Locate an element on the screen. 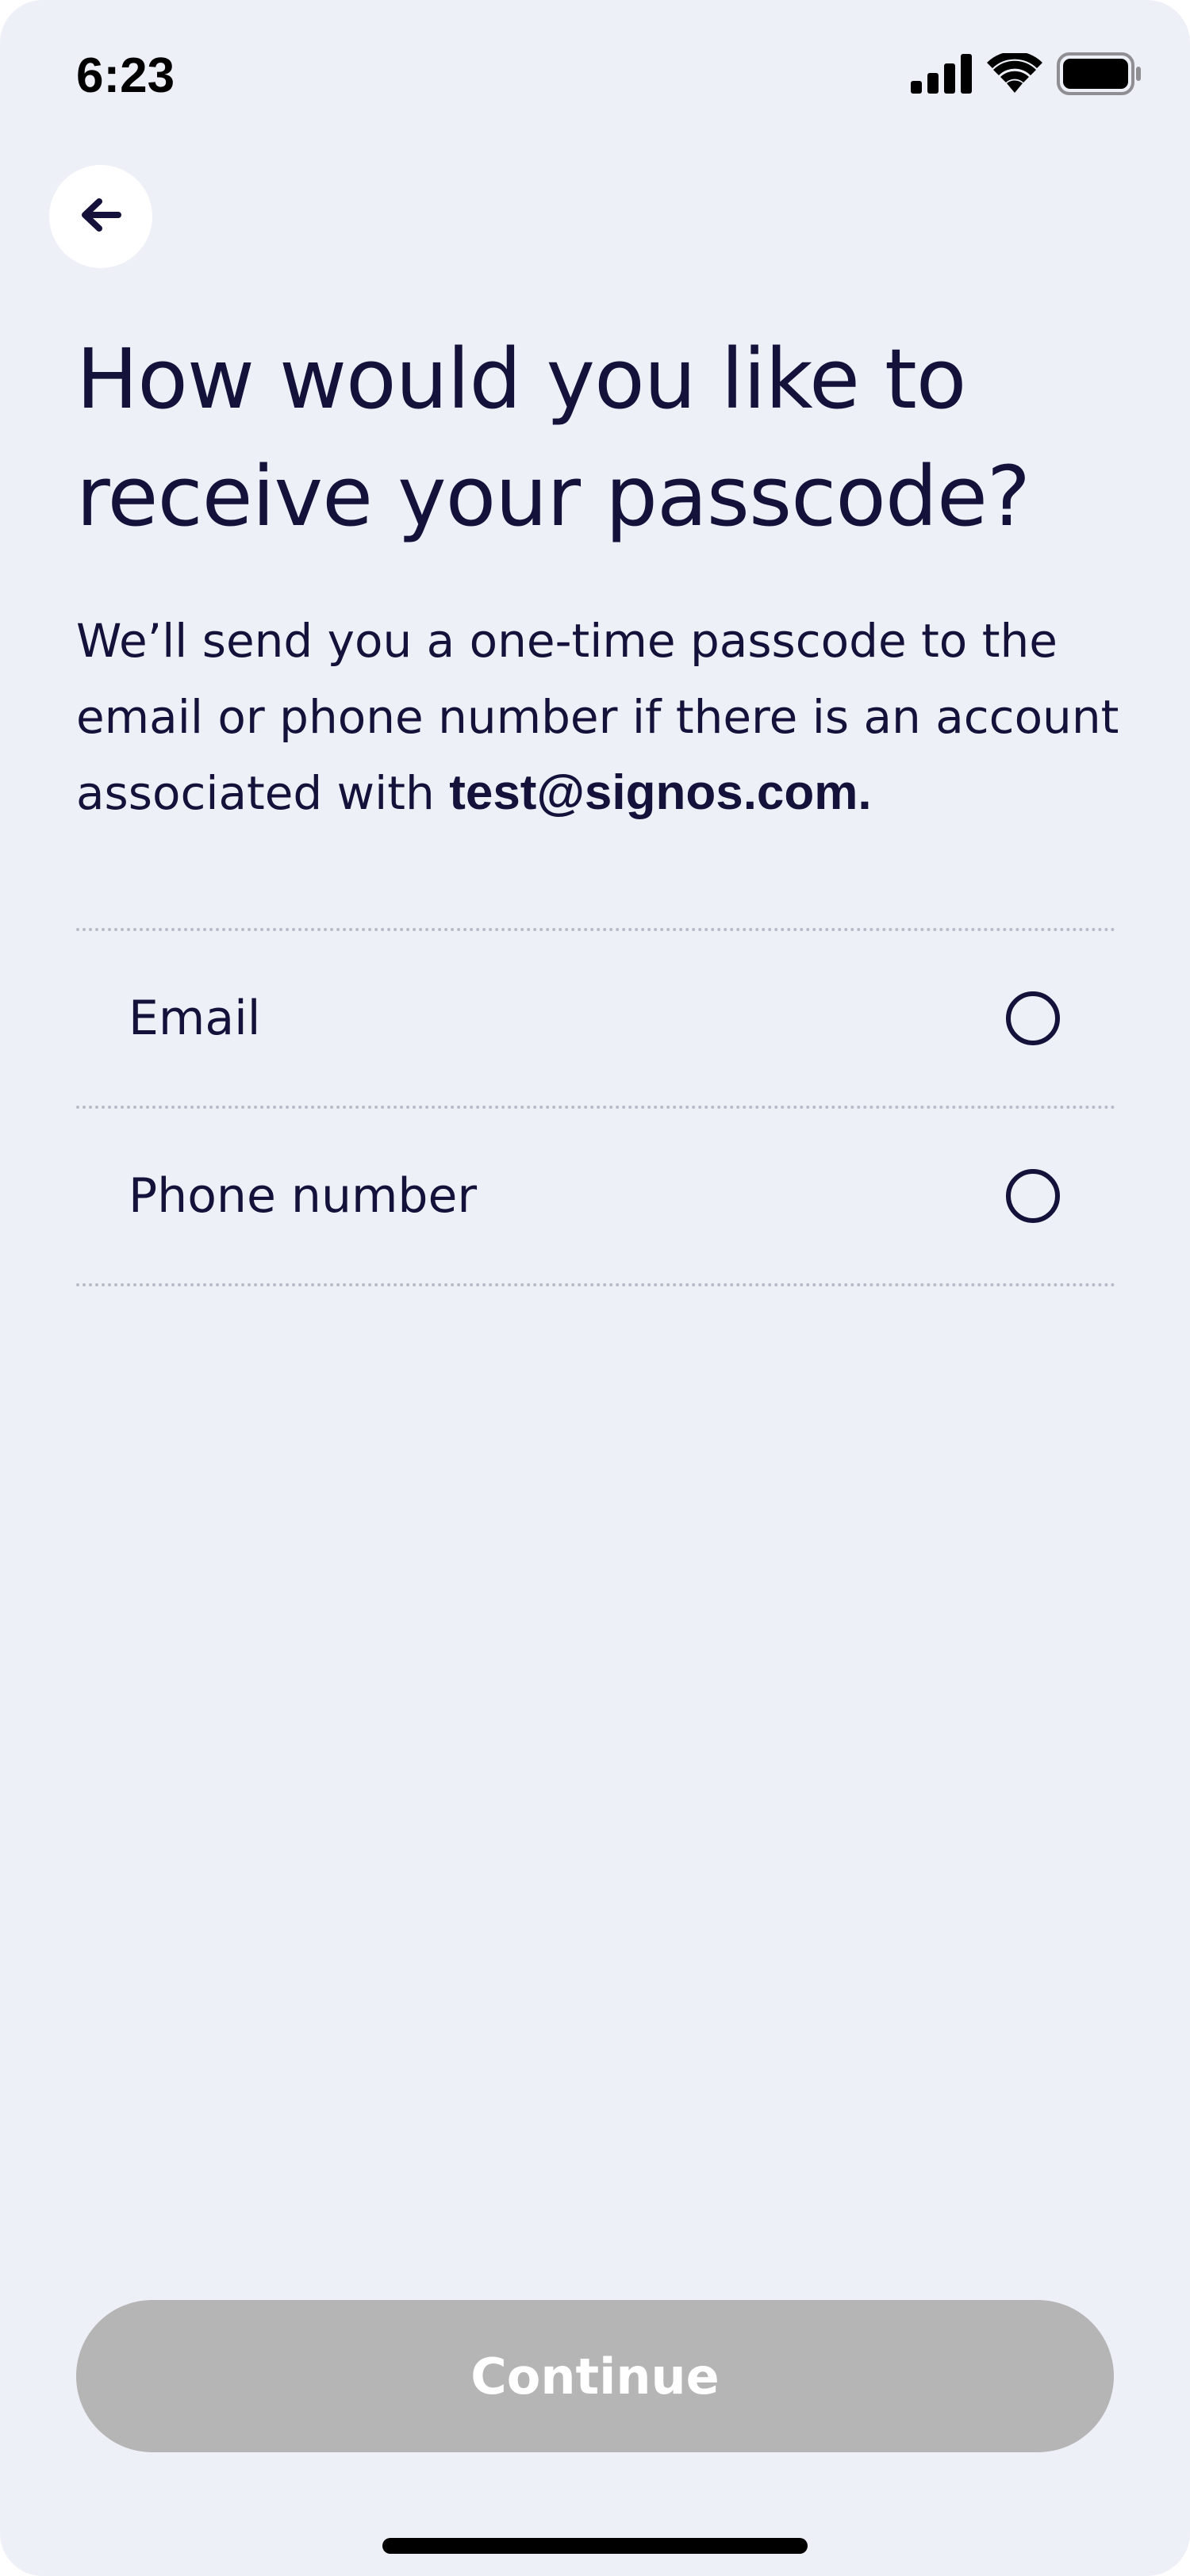 Image resolution: width=1190 pixels, height=2576 pixels. status-icons is located at coordinates (1026, 74).